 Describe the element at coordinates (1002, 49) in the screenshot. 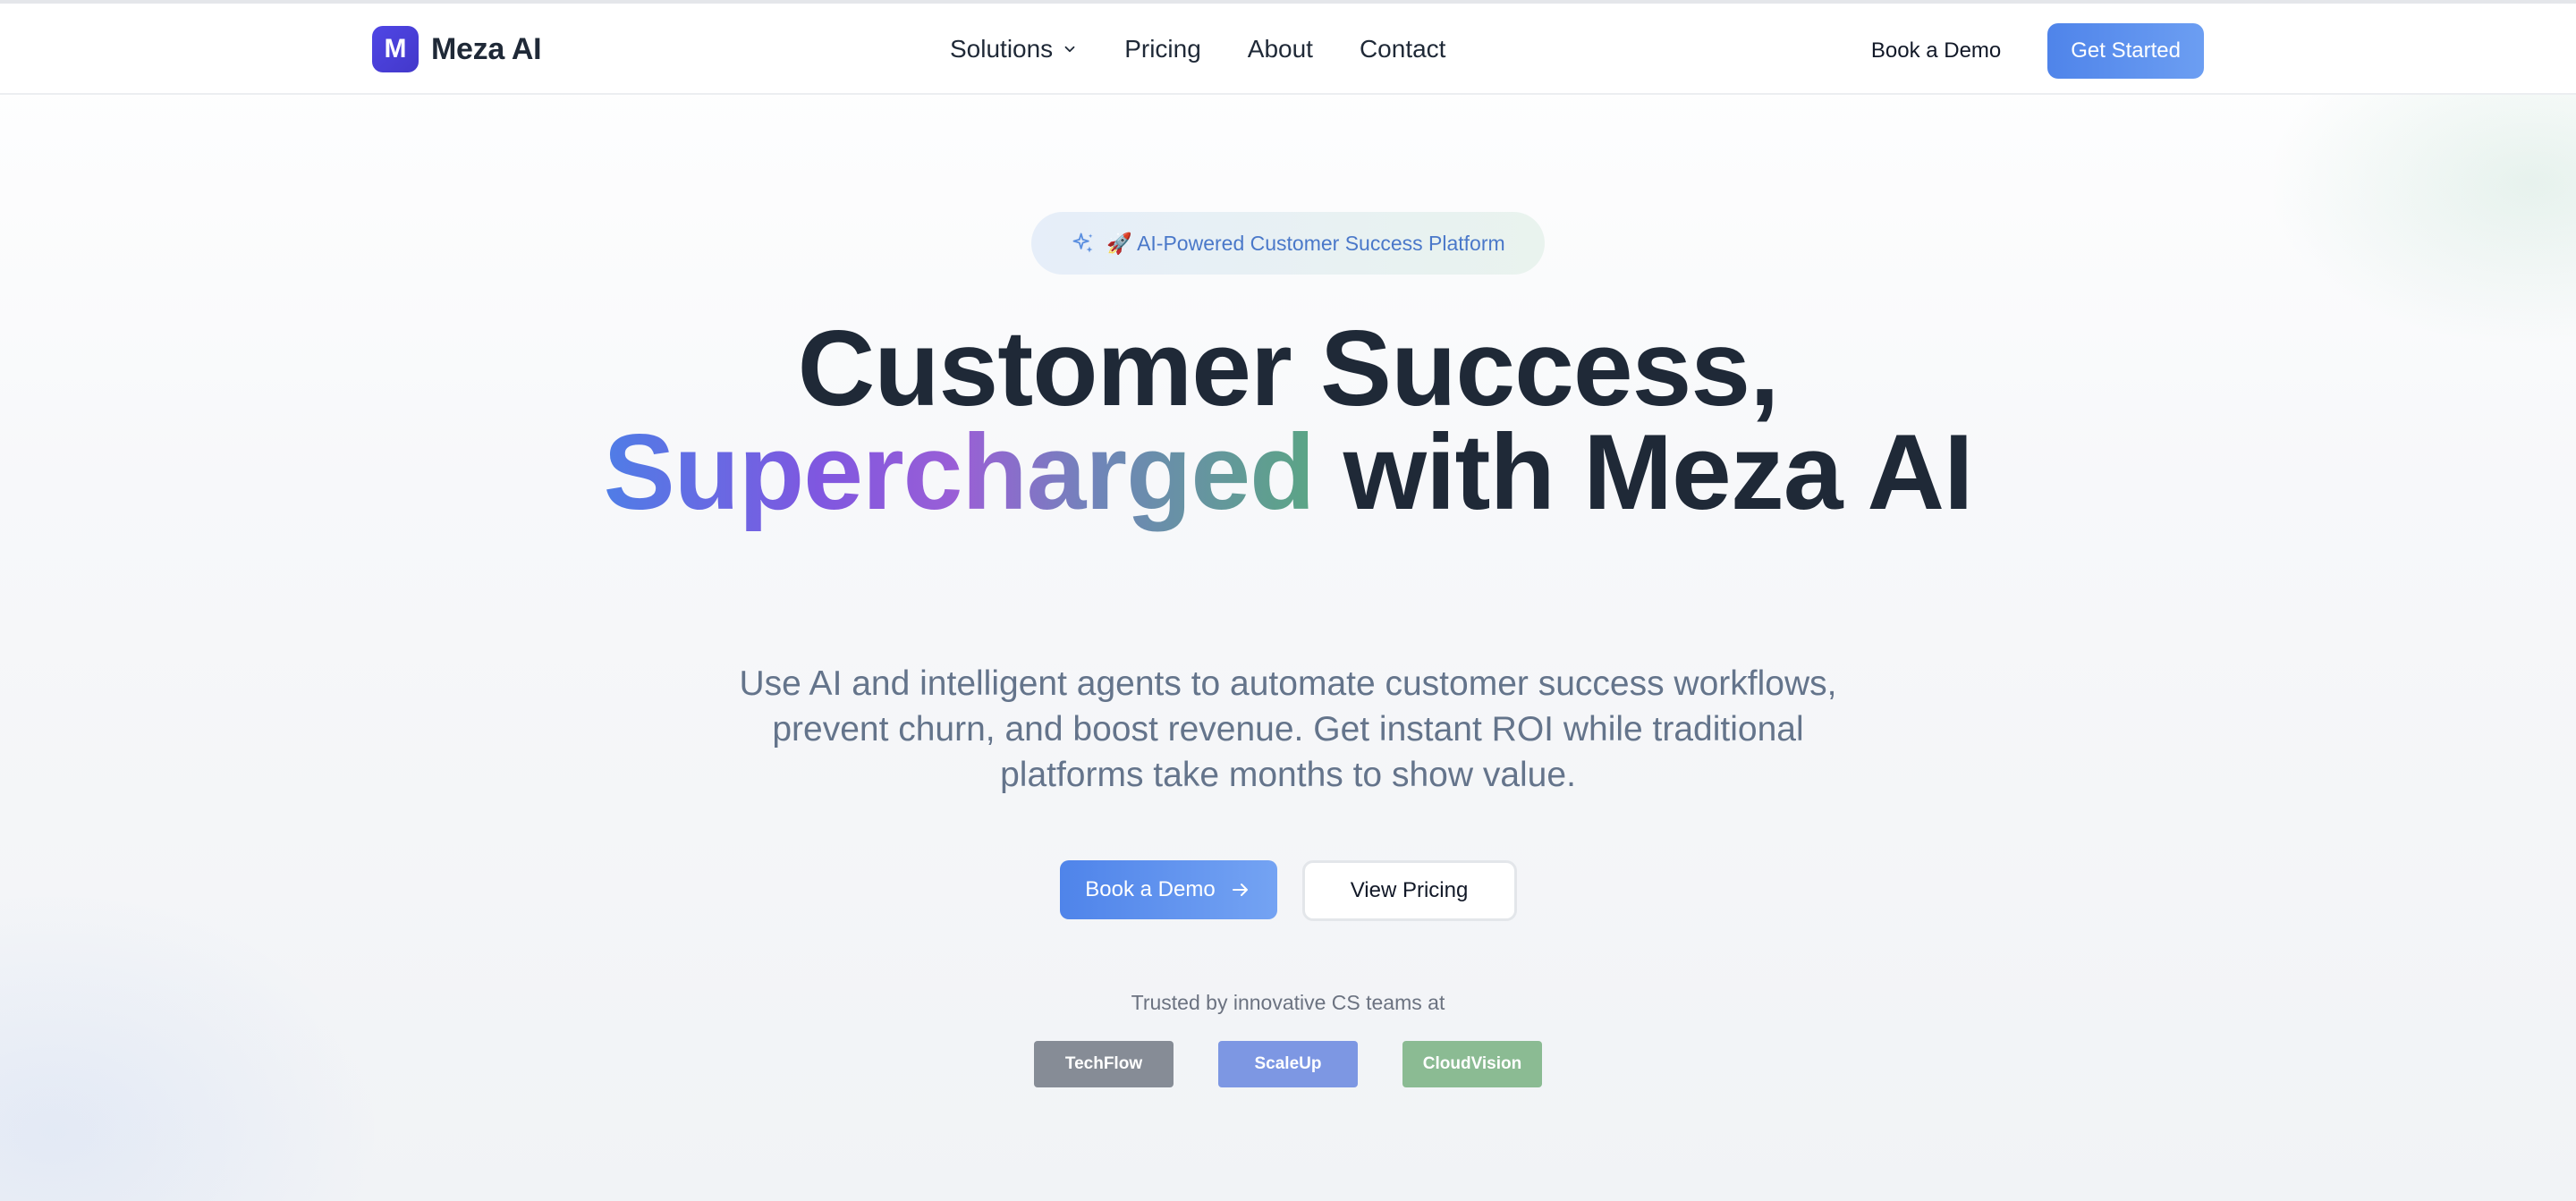

I see `nav-solutions-label: Solutions` at that location.